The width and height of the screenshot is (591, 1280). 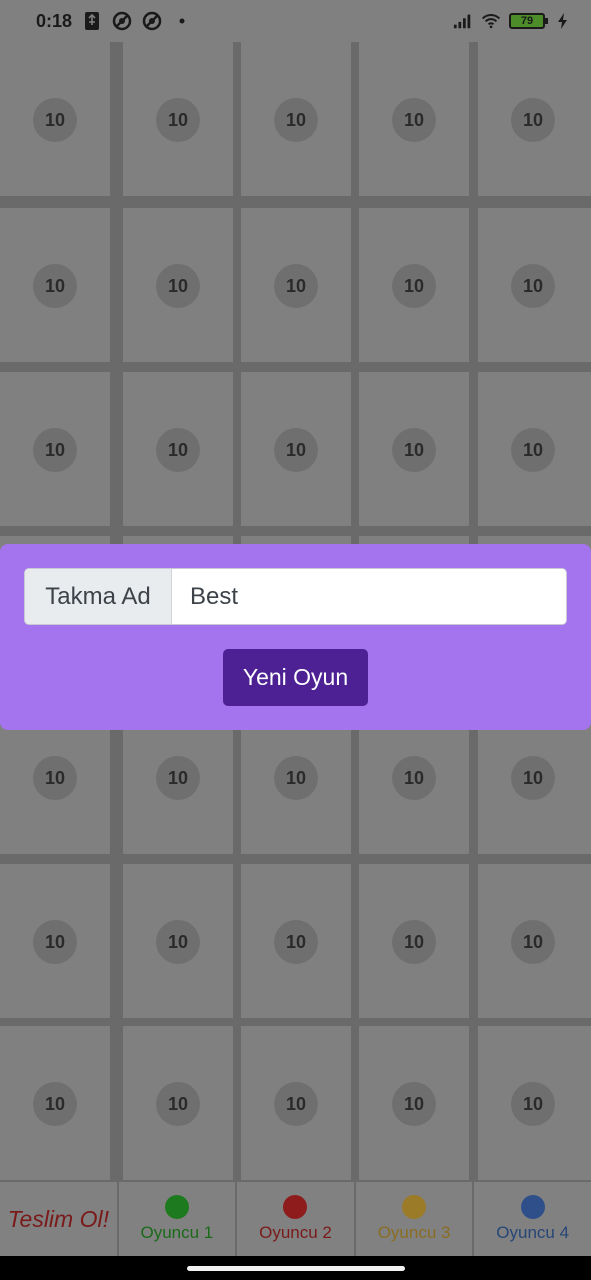 What do you see at coordinates (295, 21) in the screenshot?
I see `status-bar: 0:18 79` at bounding box center [295, 21].